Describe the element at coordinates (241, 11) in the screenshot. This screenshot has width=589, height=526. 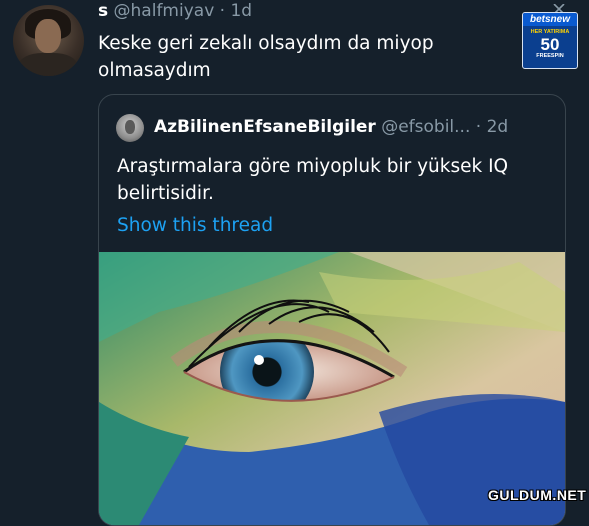
I see `tweet-time: 1d` at that location.